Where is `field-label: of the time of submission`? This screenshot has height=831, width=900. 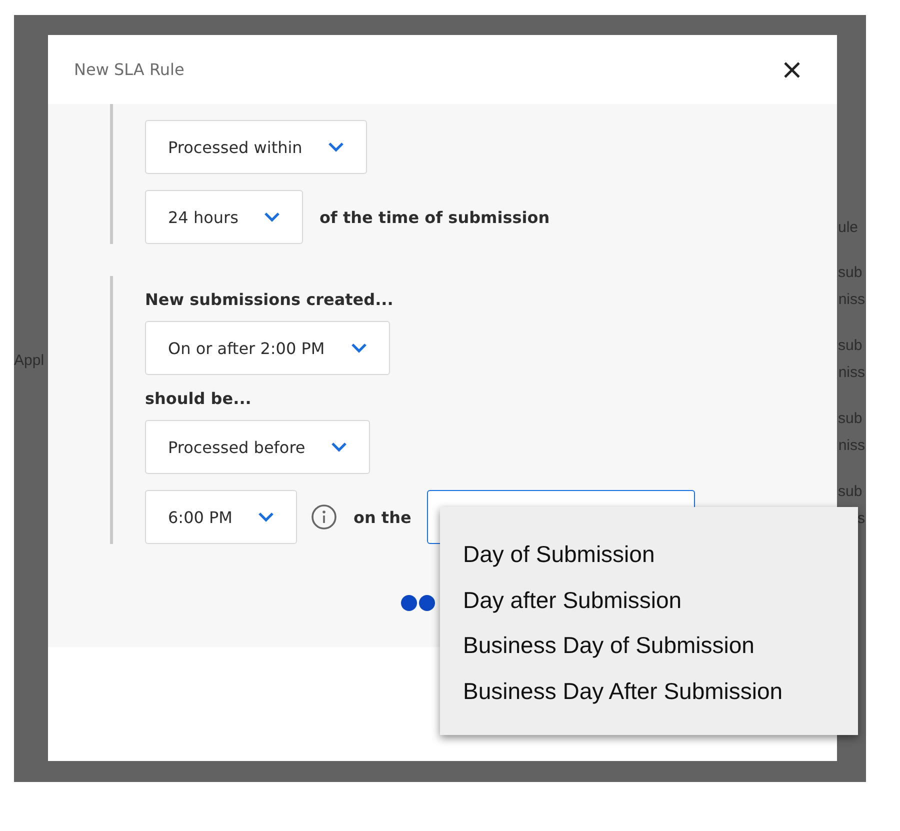 field-label: of the time of submission is located at coordinates (434, 217).